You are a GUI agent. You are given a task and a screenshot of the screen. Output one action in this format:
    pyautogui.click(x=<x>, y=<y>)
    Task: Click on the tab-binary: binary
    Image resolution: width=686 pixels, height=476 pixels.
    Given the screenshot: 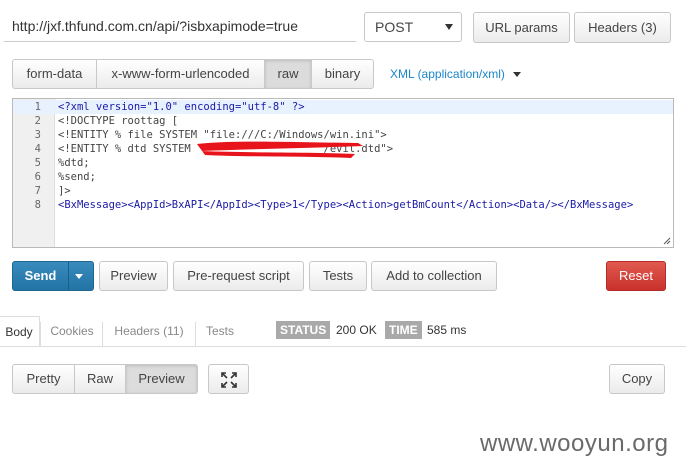 What is the action you would take?
    pyautogui.click(x=342, y=74)
    